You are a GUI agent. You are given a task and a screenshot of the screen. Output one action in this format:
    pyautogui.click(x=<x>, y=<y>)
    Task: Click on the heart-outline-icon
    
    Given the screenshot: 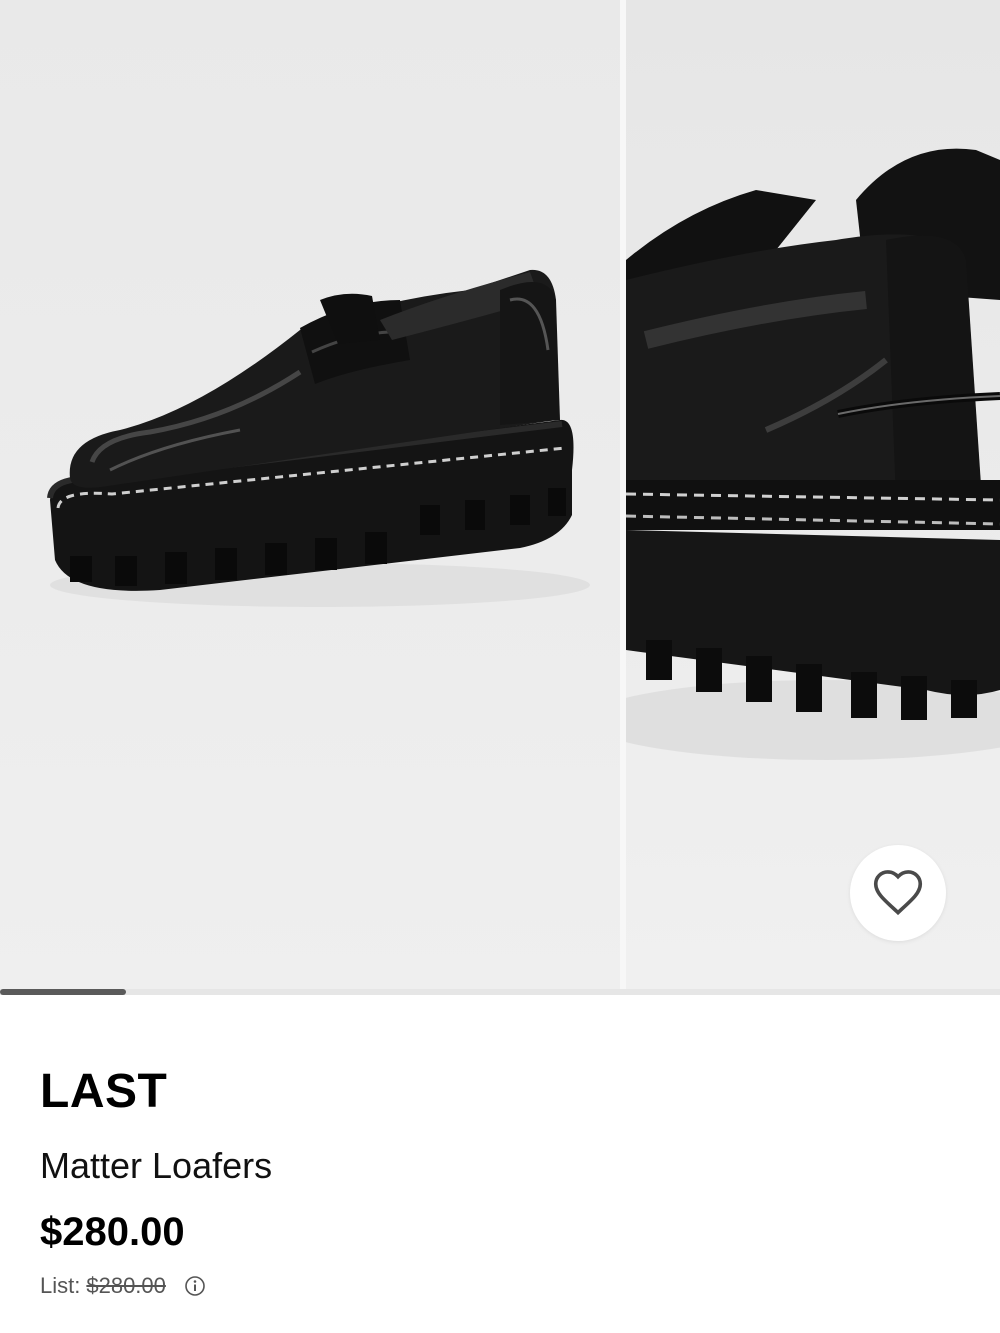 What is the action you would take?
    pyautogui.click(x=898, y=893)
    